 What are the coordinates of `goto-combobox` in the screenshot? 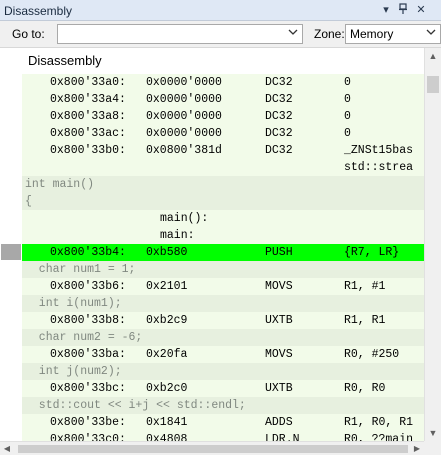 It's located at (180, 34).